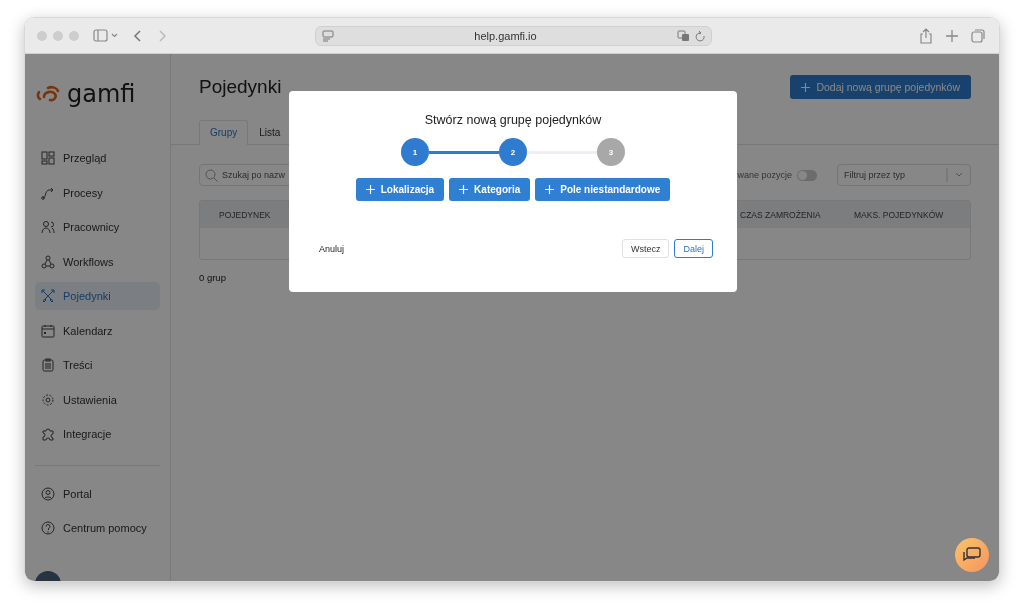 The height and width of the screenshot is (612, 1024). What do you see at coordinates (97, 493) in the screenshot?
I see `sidebar-item: Portal` at bounding box center [97, 493].